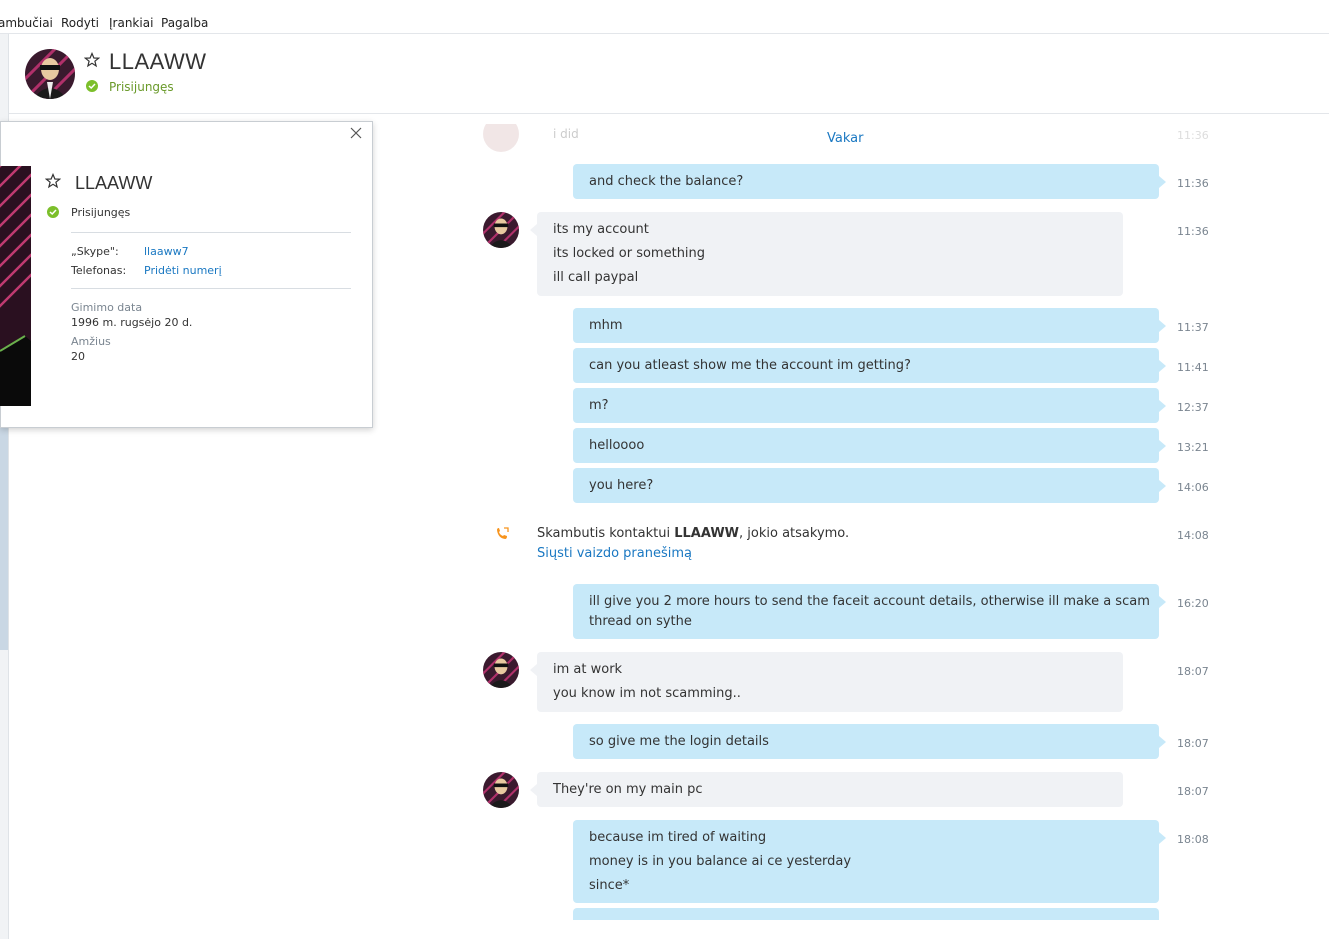 Image resolution: width=1329 pixels, height=939 pixels. I want to click on message-text: money is in you balance ai ce yesterday, so click(720, 861).